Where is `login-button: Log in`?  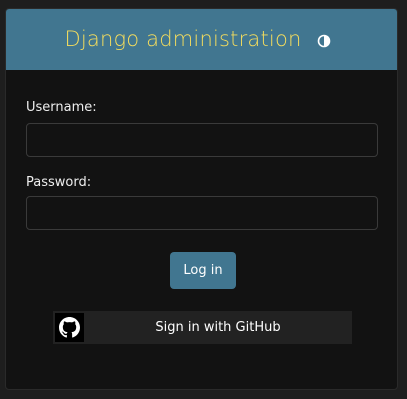 login-button: Log in is located at coordinates (203, 270).